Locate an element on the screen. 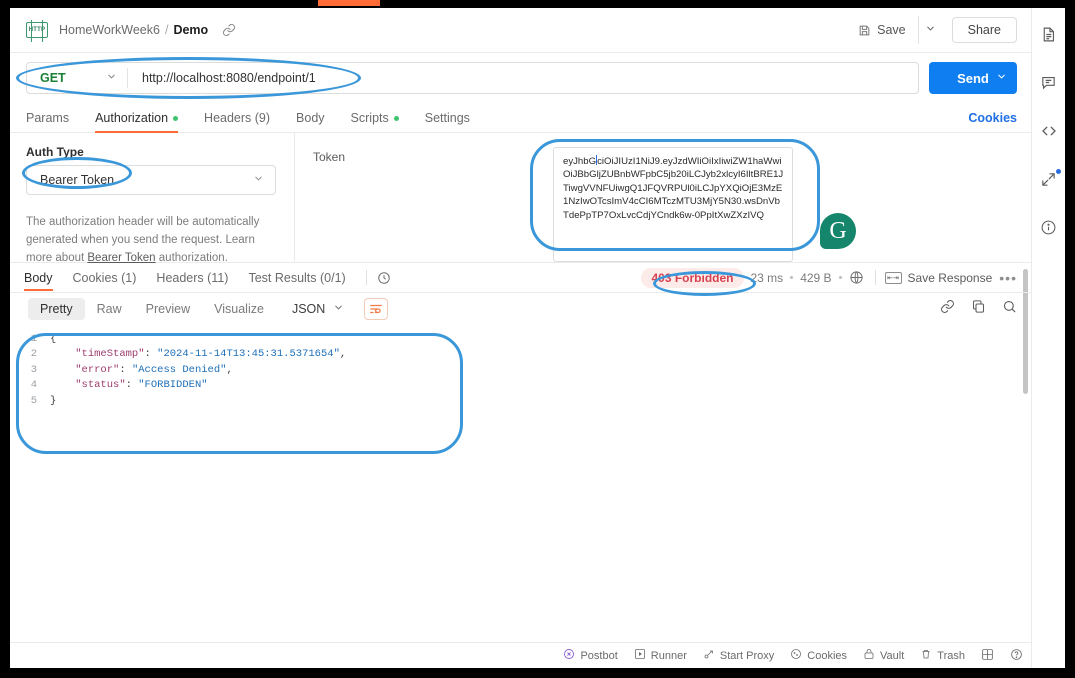 This screenshot has height=678, width=1075. documentation-icon is located at coordinates (1048, 37).